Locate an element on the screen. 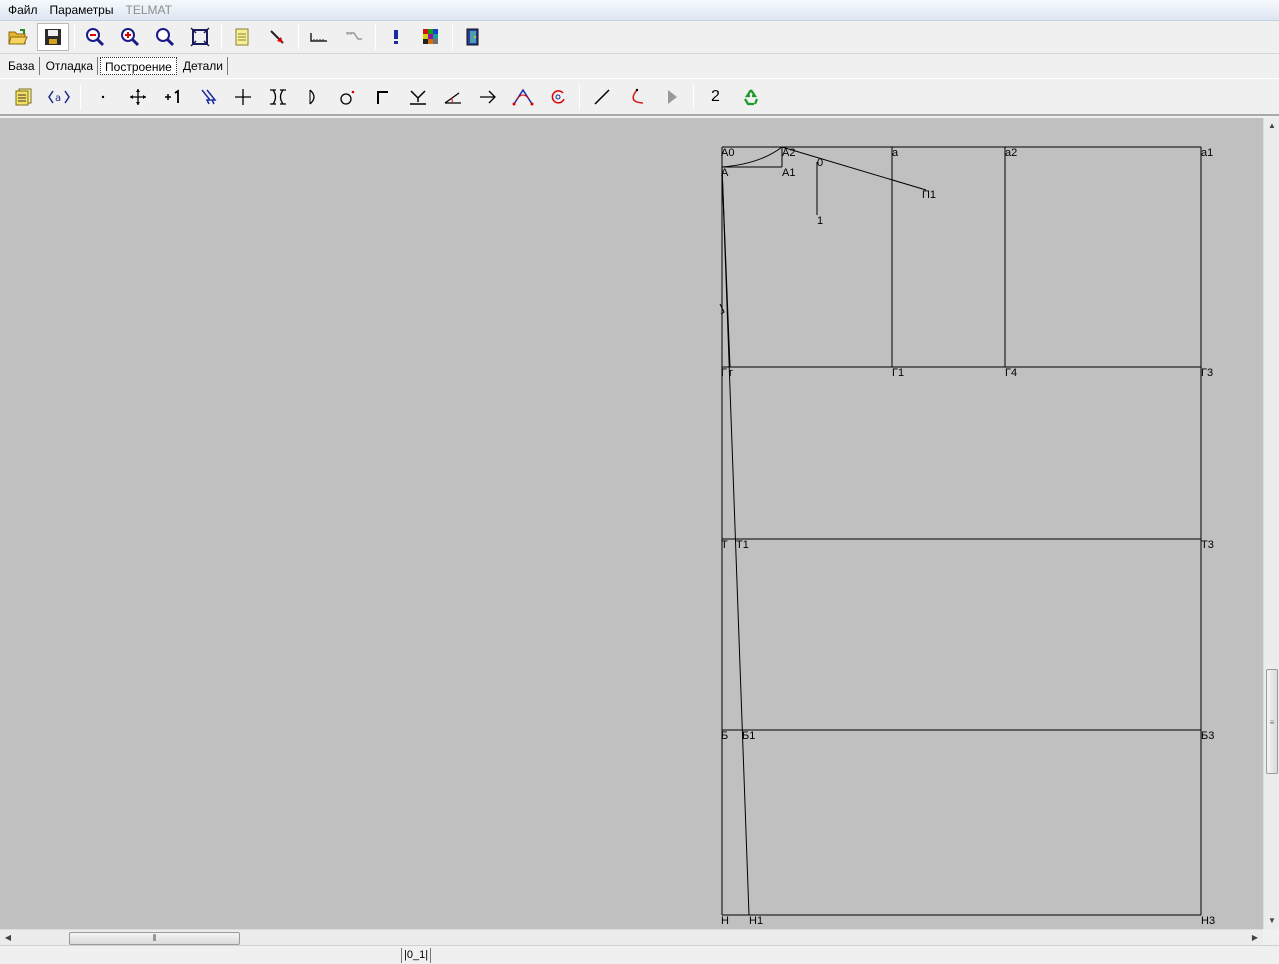  scroll-corner is located at coordinates (1271, 937).